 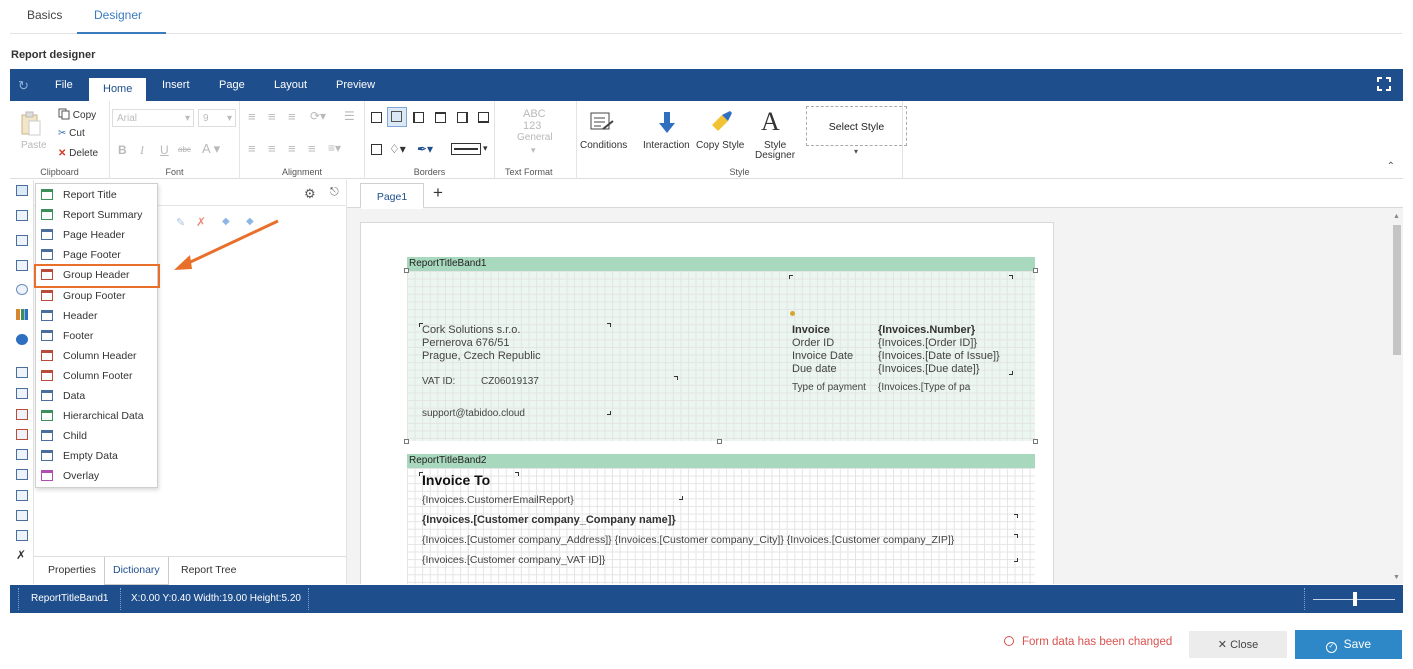 I want to click on bands-icon, so click(x=22, y=190).